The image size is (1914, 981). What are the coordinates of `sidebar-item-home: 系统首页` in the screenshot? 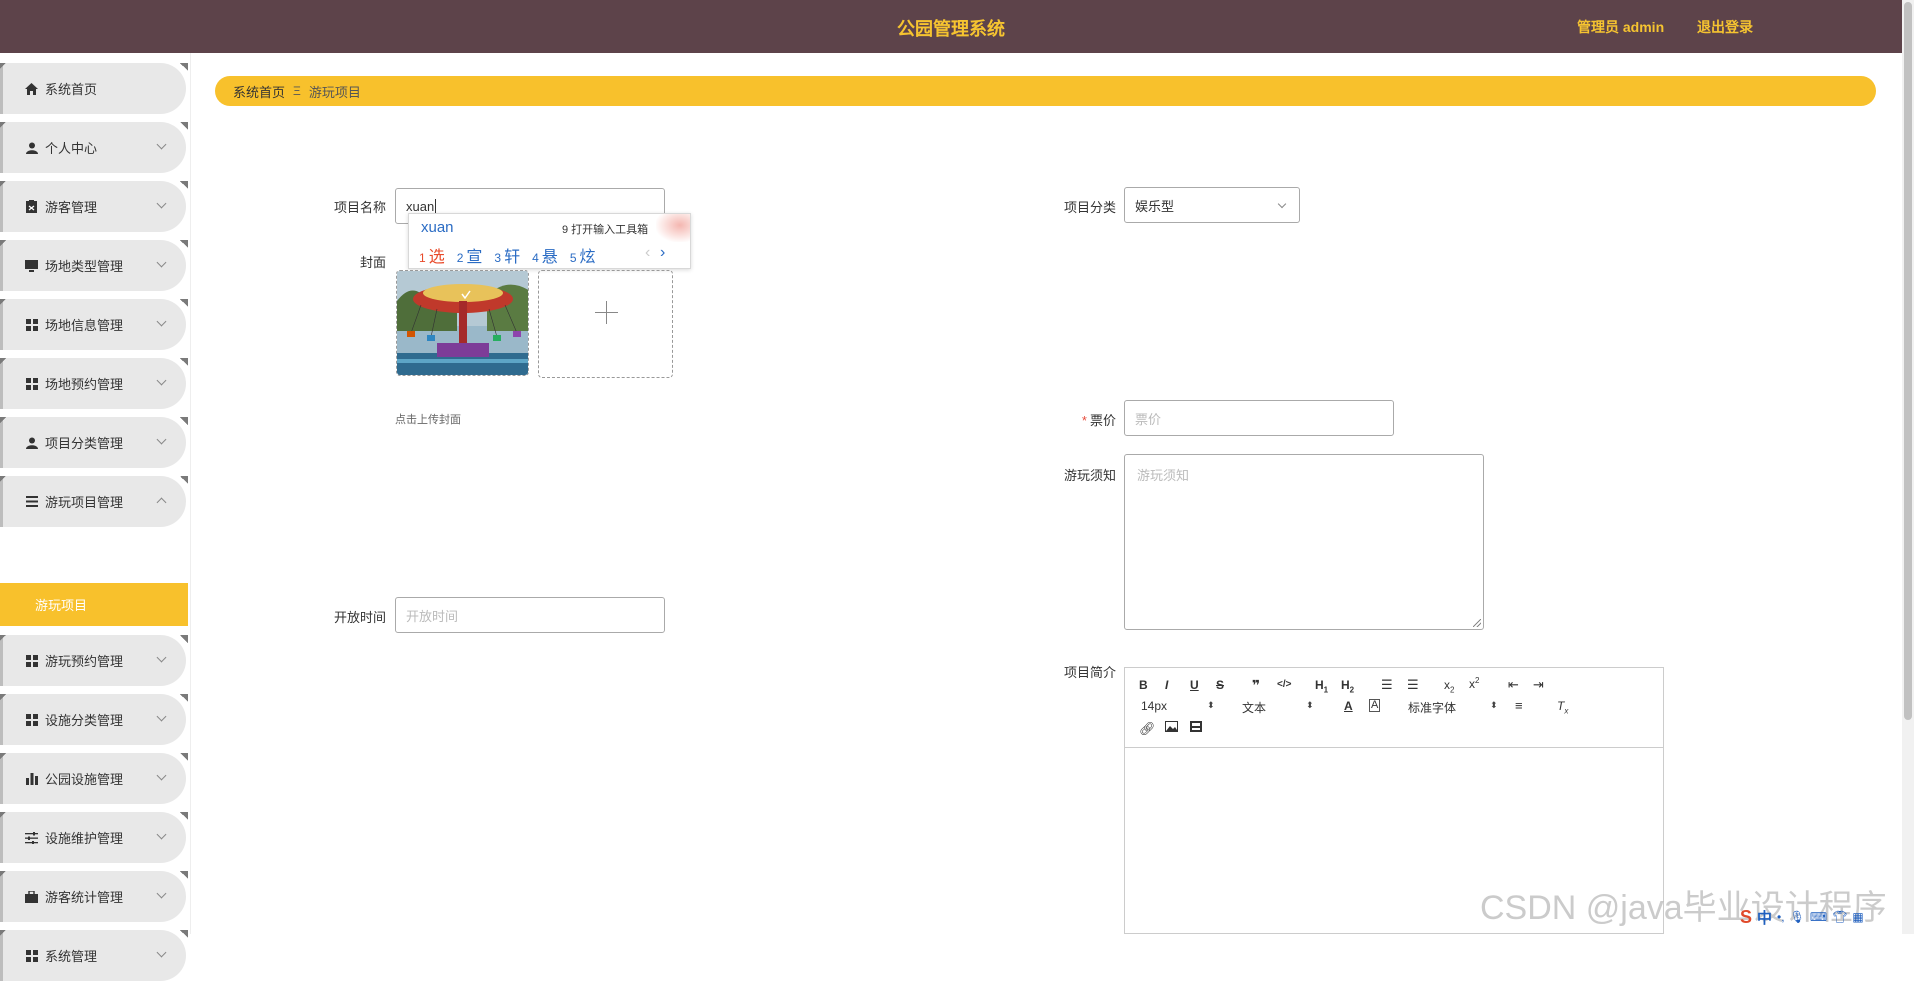 It's located at (94, 88).